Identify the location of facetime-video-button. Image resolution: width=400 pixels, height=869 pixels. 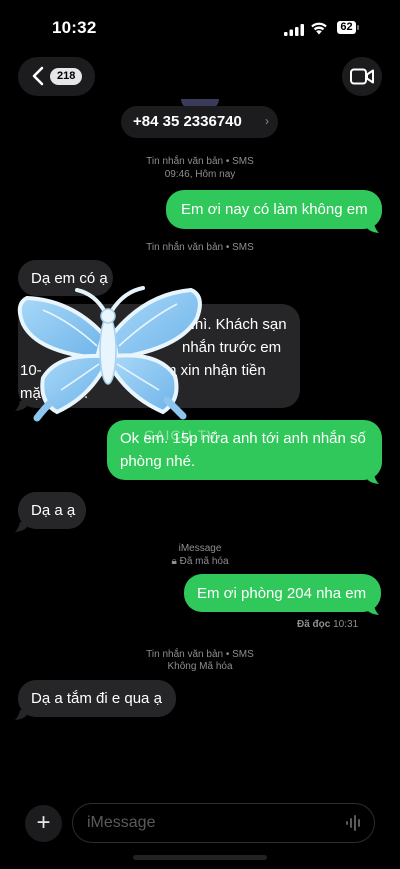
(362, 76).